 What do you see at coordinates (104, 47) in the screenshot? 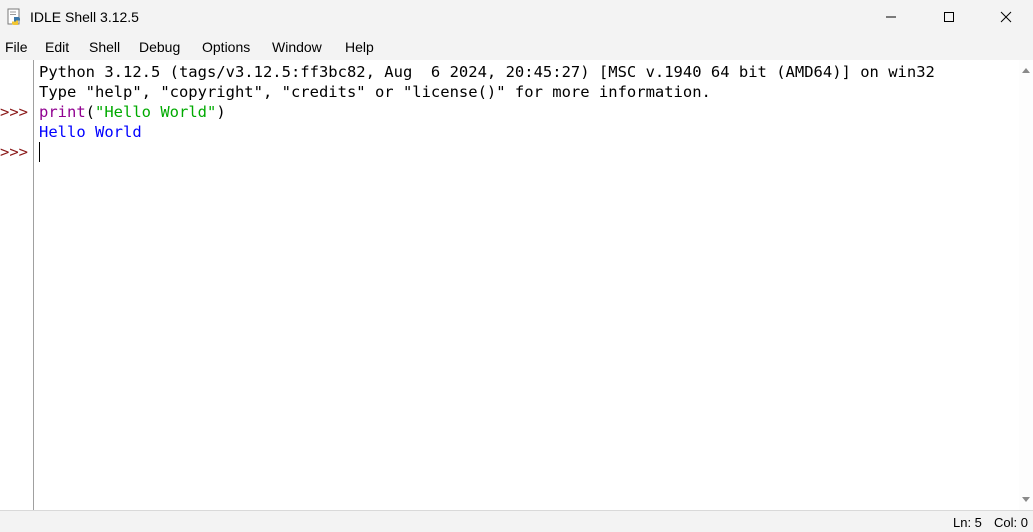
I see `menu-shell: Shell` at bounding box center [104, 47].